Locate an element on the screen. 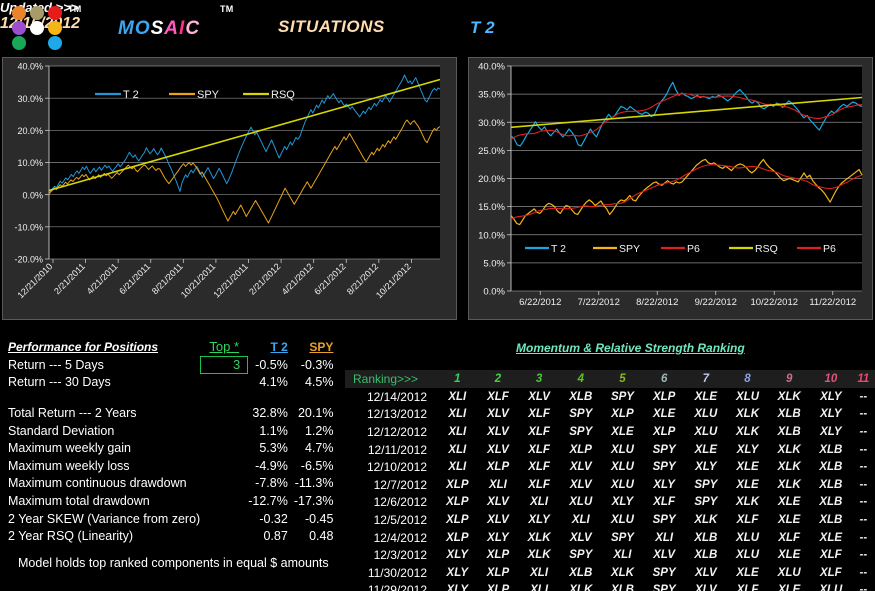 This screenshot has height=591, width=875. performance-t2-value: -12.7% is located at coordinates (268, 500).